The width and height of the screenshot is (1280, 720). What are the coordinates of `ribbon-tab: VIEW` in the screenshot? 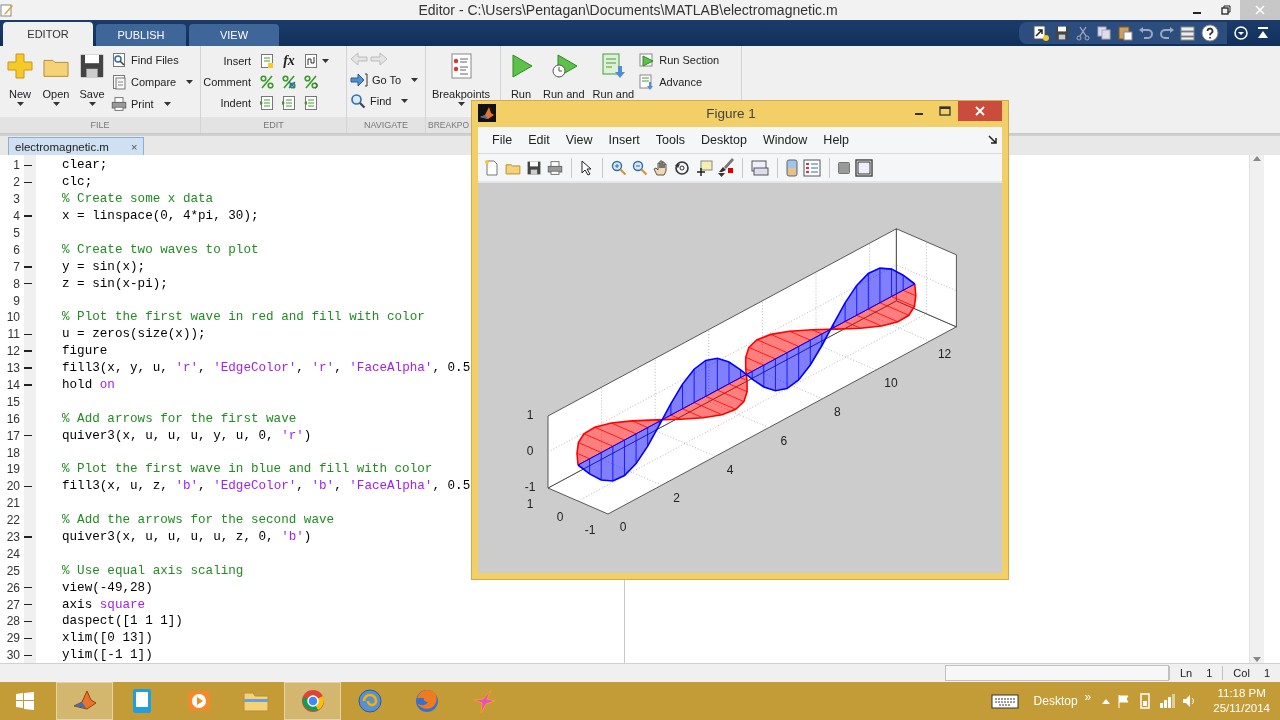 It's located at (234, 35).